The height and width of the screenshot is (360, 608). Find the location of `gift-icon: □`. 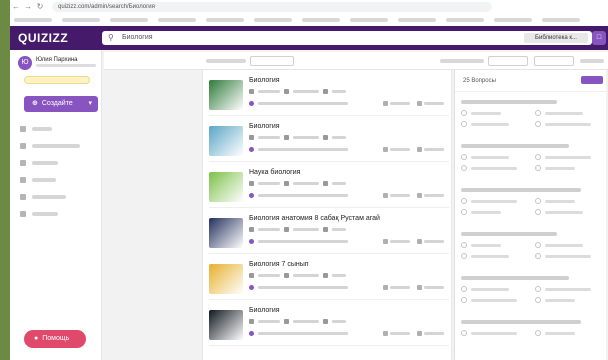

gift-icon: □ is located at coordinates (599, 38).